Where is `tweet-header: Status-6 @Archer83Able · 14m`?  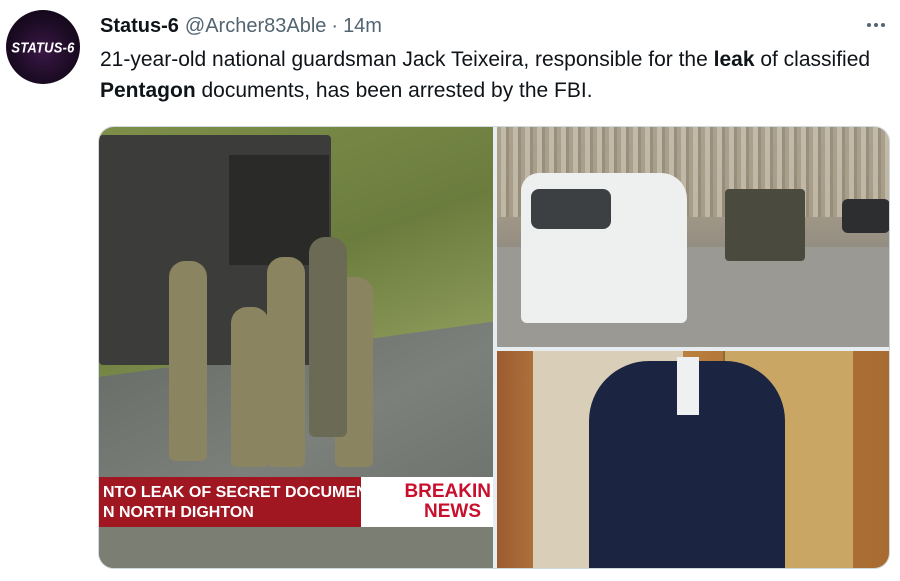 tweet-header: Status-6 @Archer83Able · 14m is located at coordinates (241, 26).